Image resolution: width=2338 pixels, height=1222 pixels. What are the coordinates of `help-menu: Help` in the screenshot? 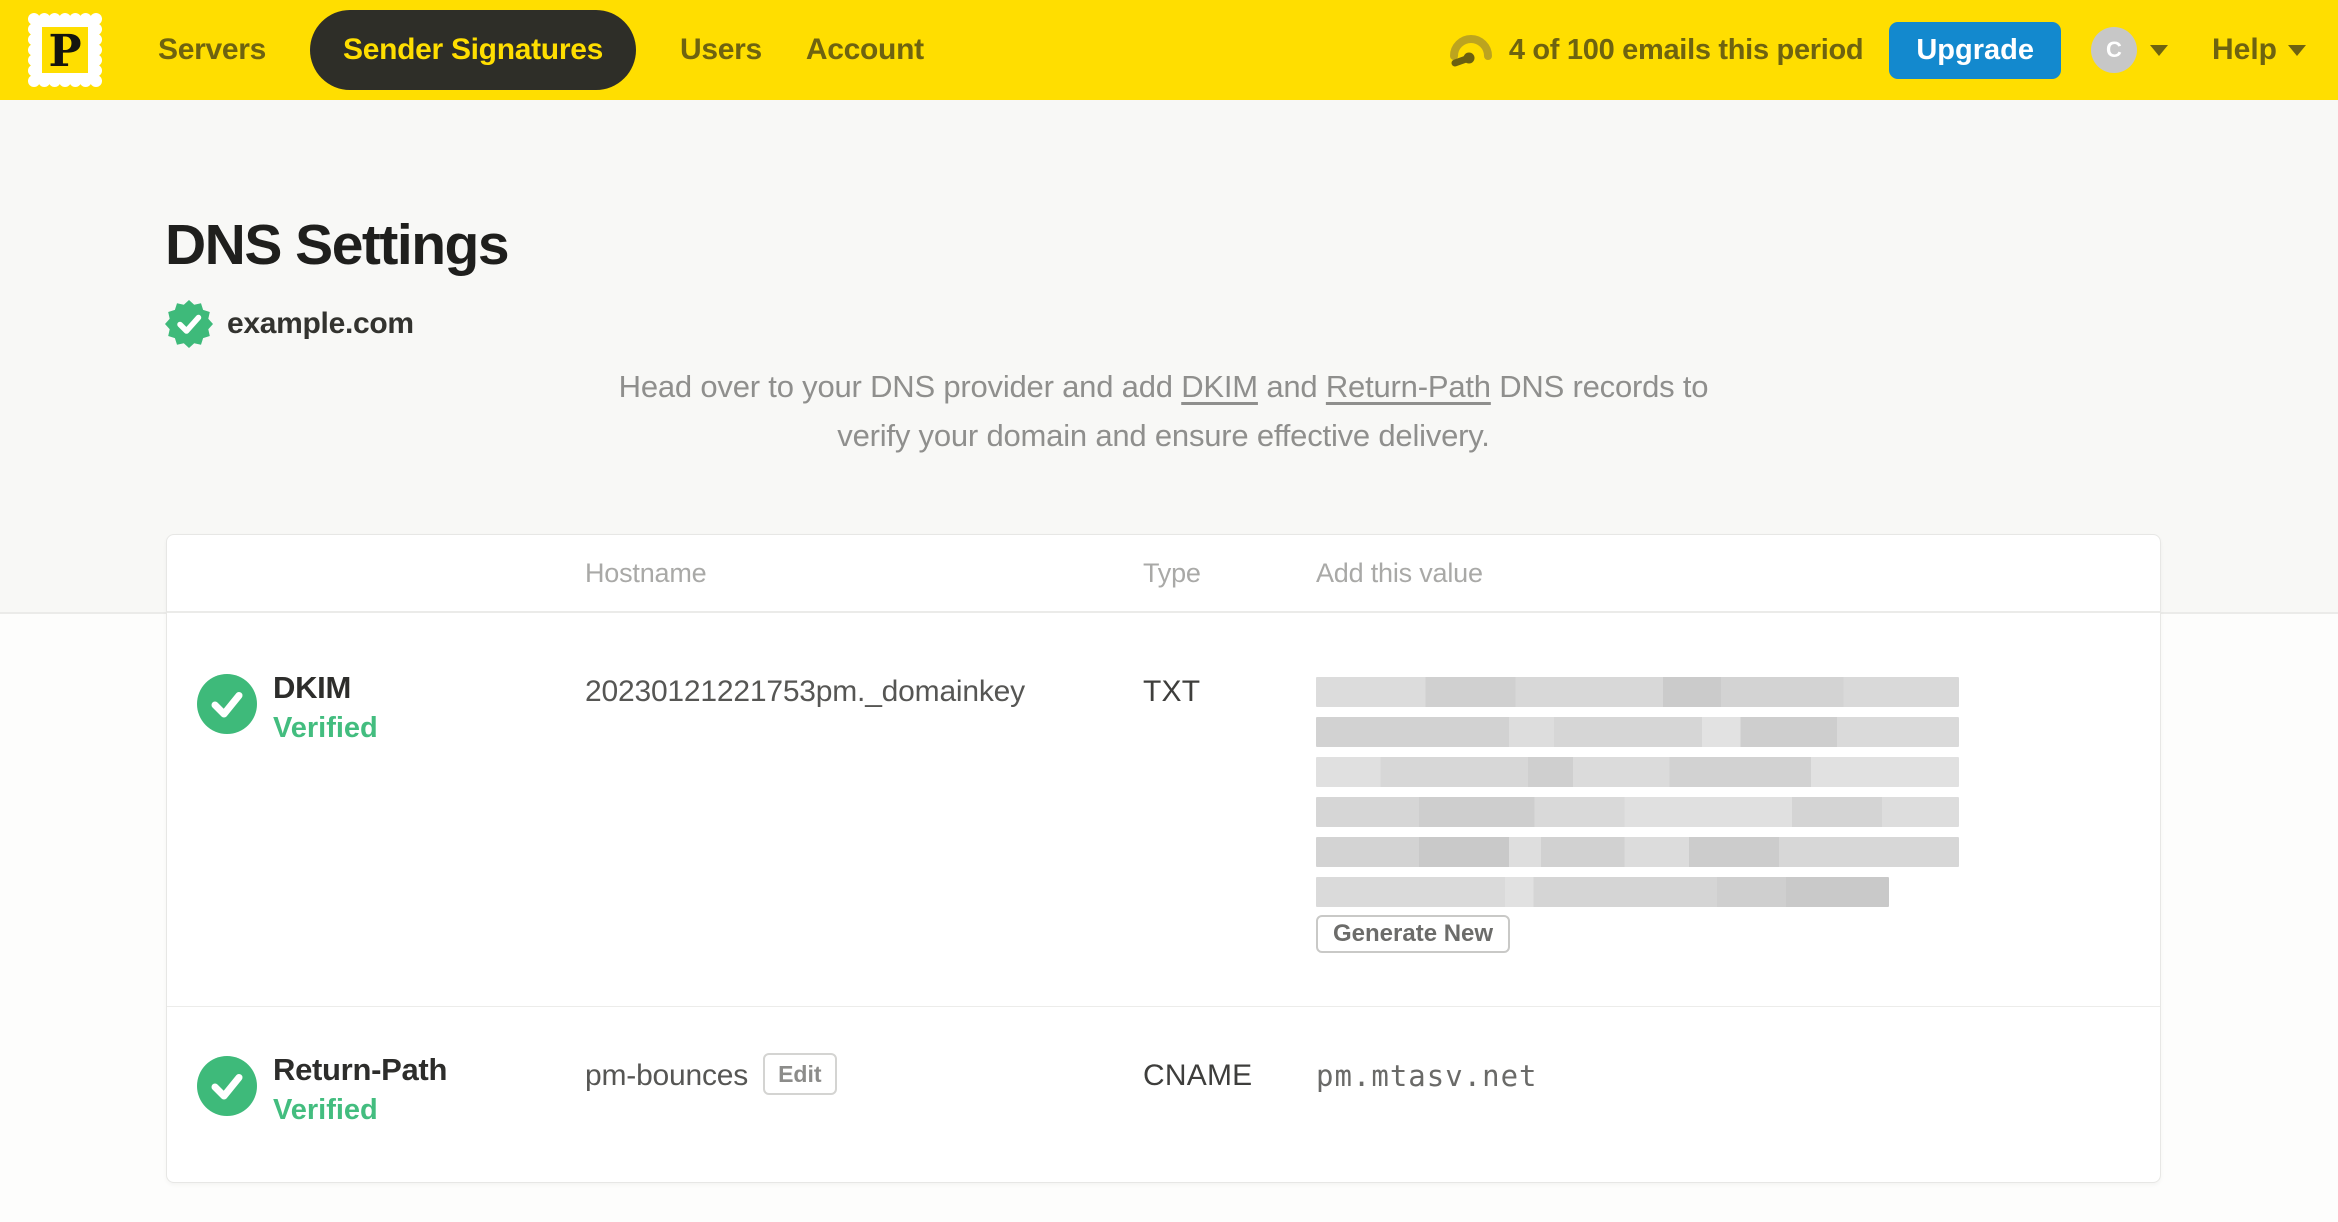 It's located at (2259, 50).